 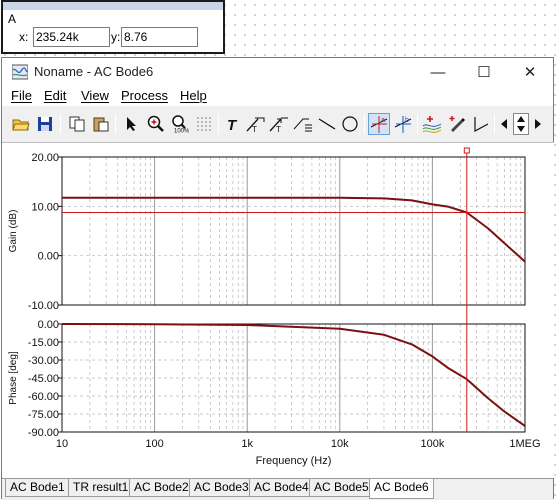 What do you see at coordinates (159, 37) in the screenshot?
I see `cursor-y-field` at bounding box center [159, 37].